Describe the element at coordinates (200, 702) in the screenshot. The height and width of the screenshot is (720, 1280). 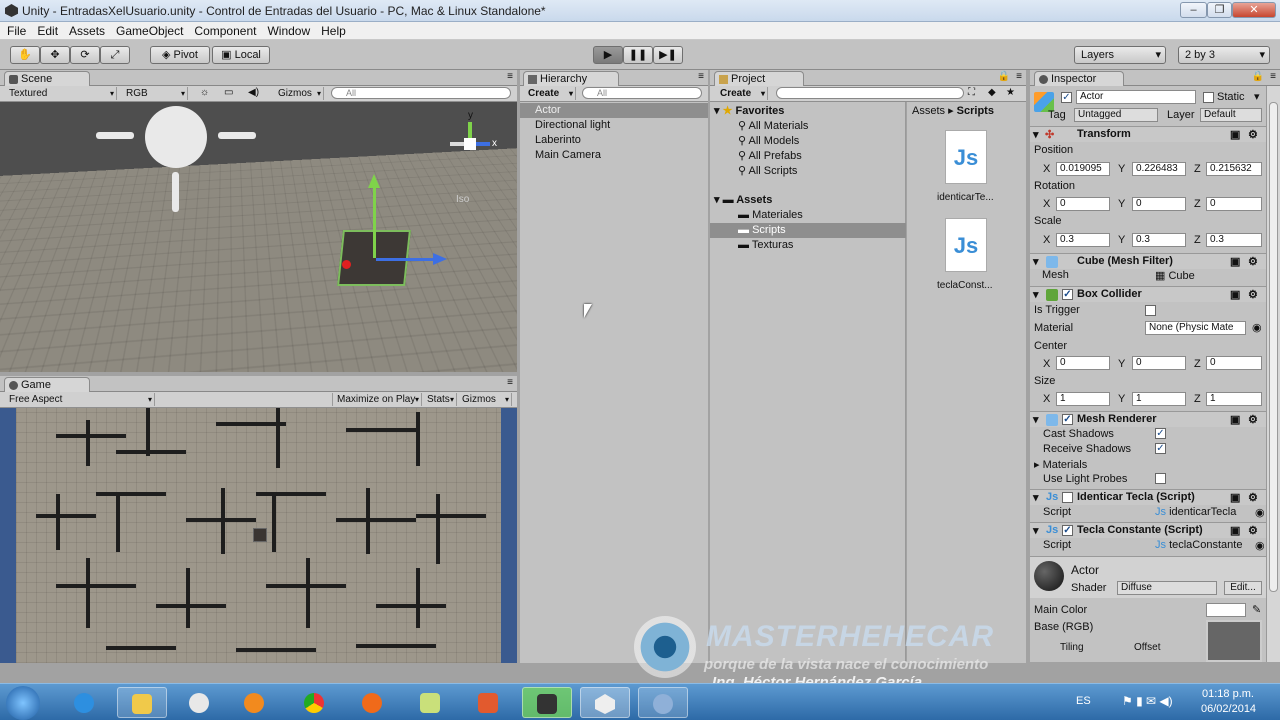
I see `taskbar-clock-app` at that location.